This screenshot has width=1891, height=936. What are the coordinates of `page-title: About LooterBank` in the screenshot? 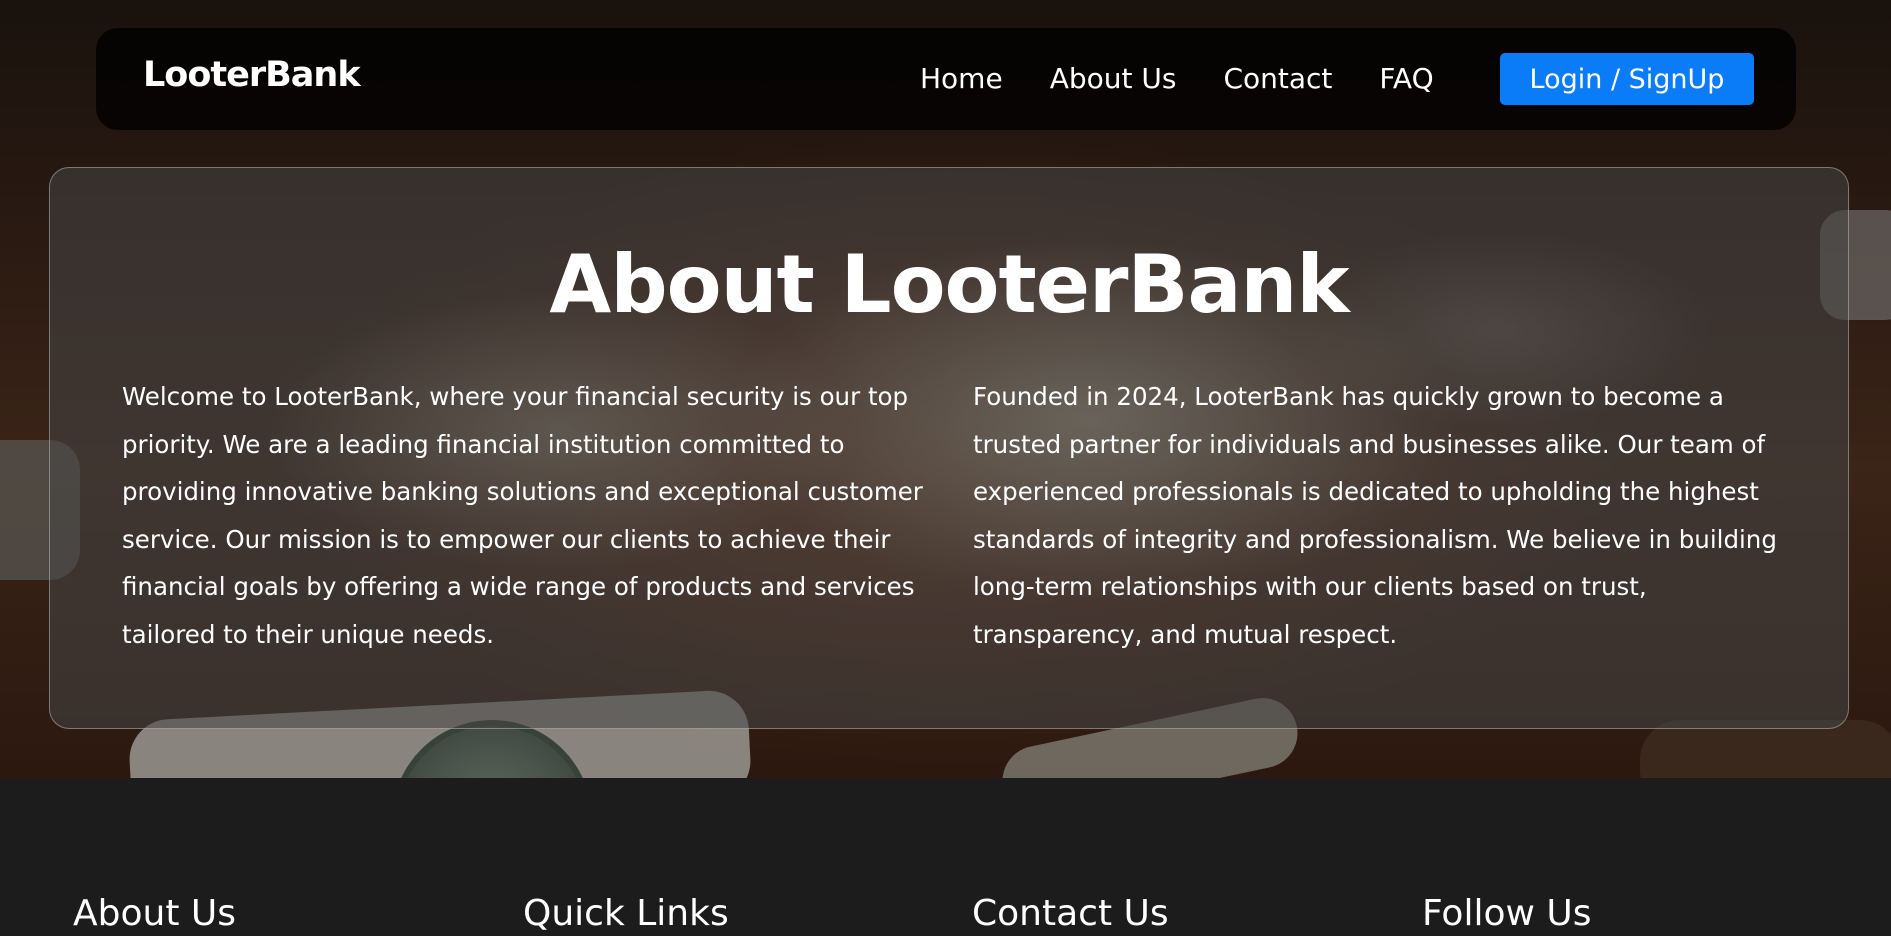 It's located at (949, 284).